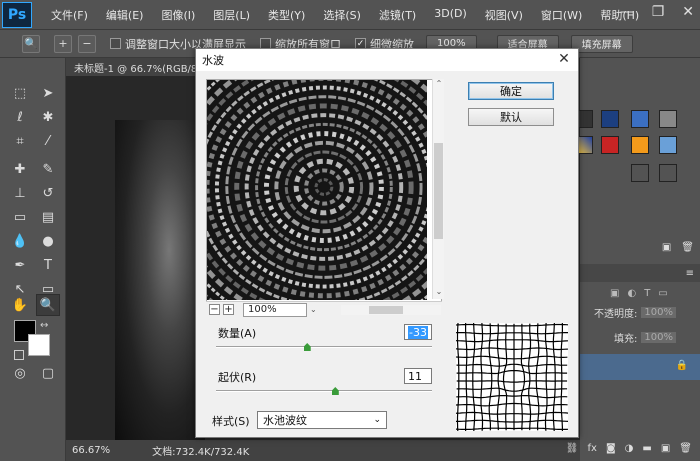  What do you see at coordinates (69, 15) in the screenshot?
I see `menu-item: 文件(F)` at bounding box center [69, 15].